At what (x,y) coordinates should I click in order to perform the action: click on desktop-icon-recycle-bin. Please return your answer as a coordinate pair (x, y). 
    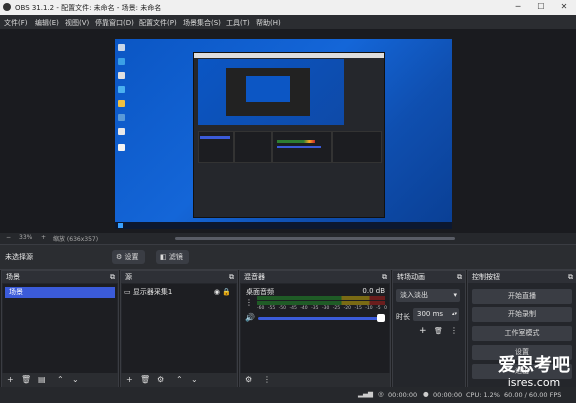
    Looking at the image, I should click on (121, 75).